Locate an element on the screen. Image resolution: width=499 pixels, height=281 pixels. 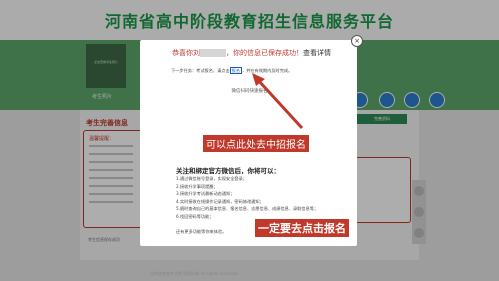
follow-title: 关注和绑定官方微信后，你将可以： is located at coordinates (228, 171).